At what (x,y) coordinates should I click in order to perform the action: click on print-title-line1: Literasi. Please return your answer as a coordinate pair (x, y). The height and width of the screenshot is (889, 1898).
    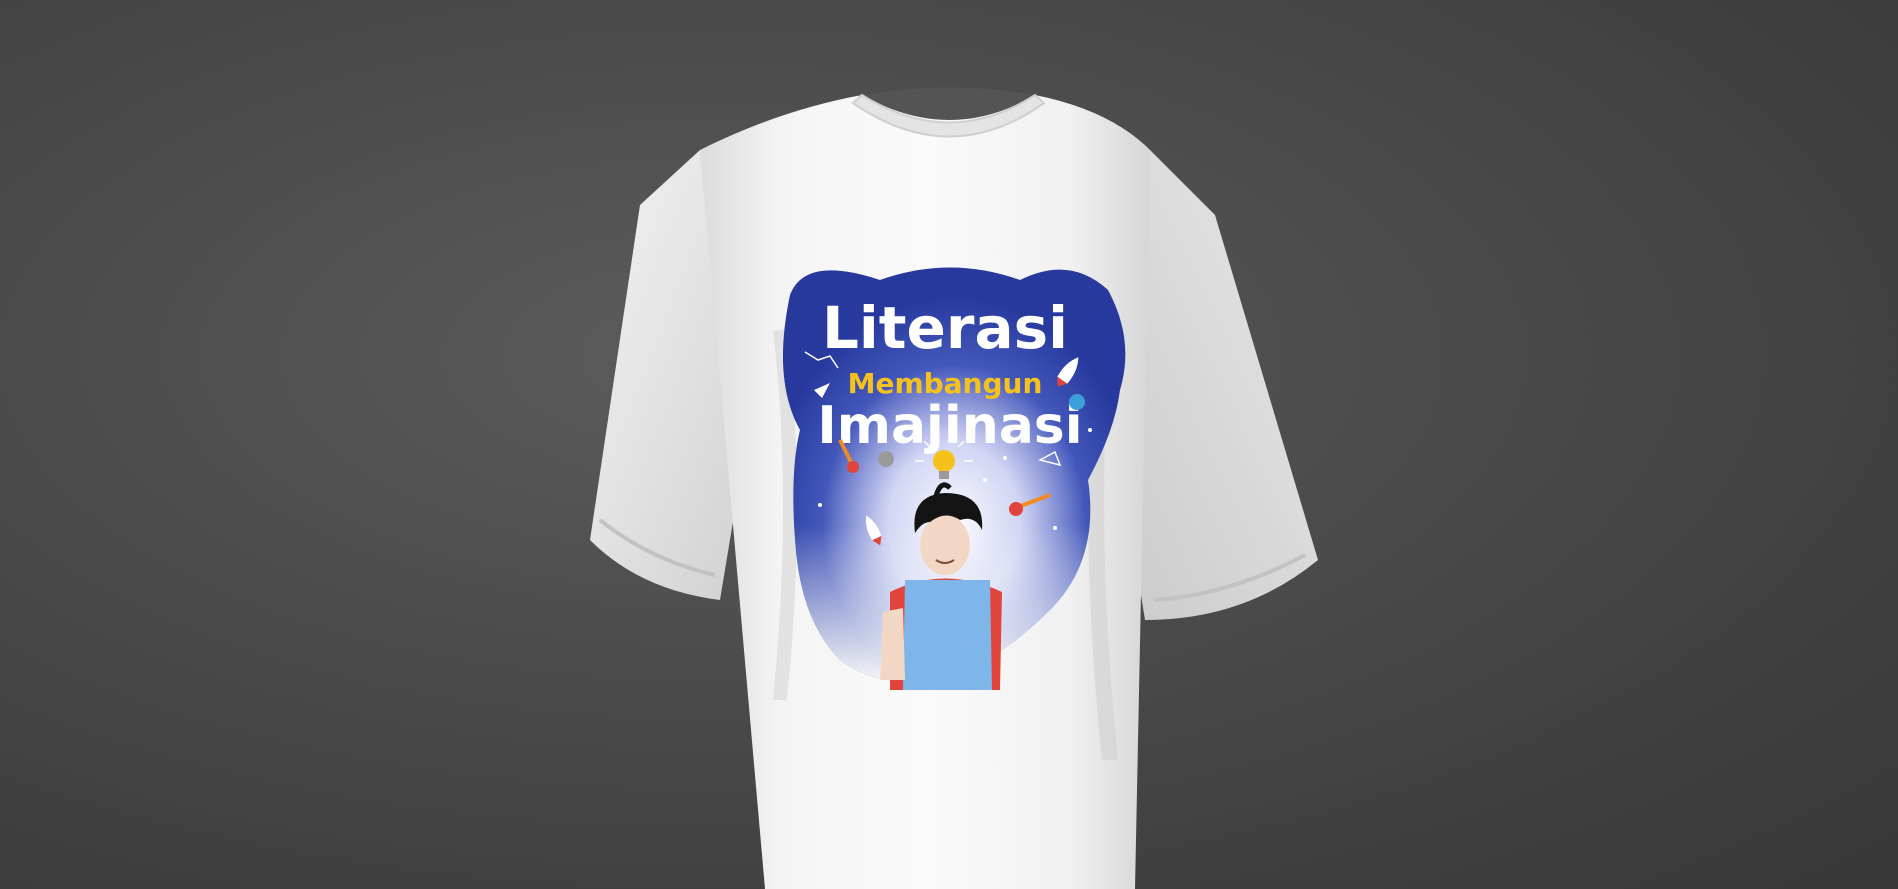
    Looking at the image, I should click on (945, 328).